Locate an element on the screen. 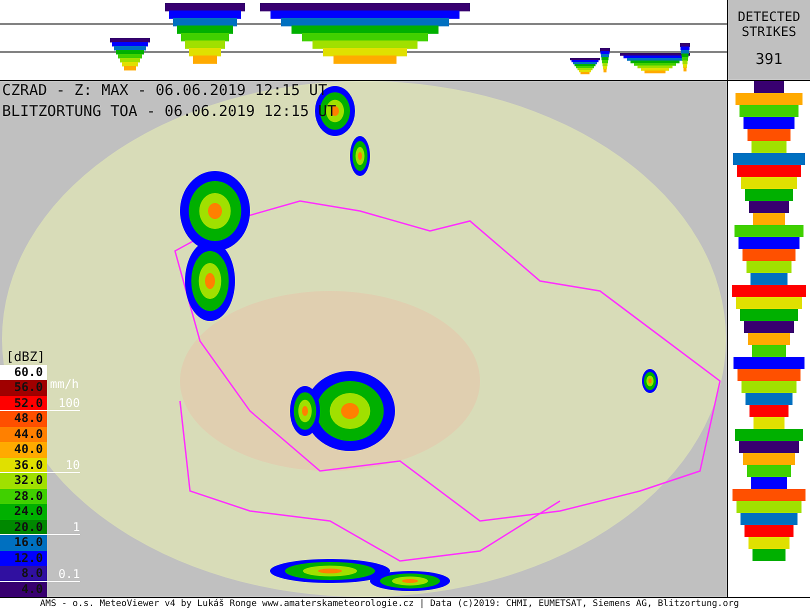 This screenshot has height=610, width=810. rain-unit: mm/h is located at coordinates (64, 384).